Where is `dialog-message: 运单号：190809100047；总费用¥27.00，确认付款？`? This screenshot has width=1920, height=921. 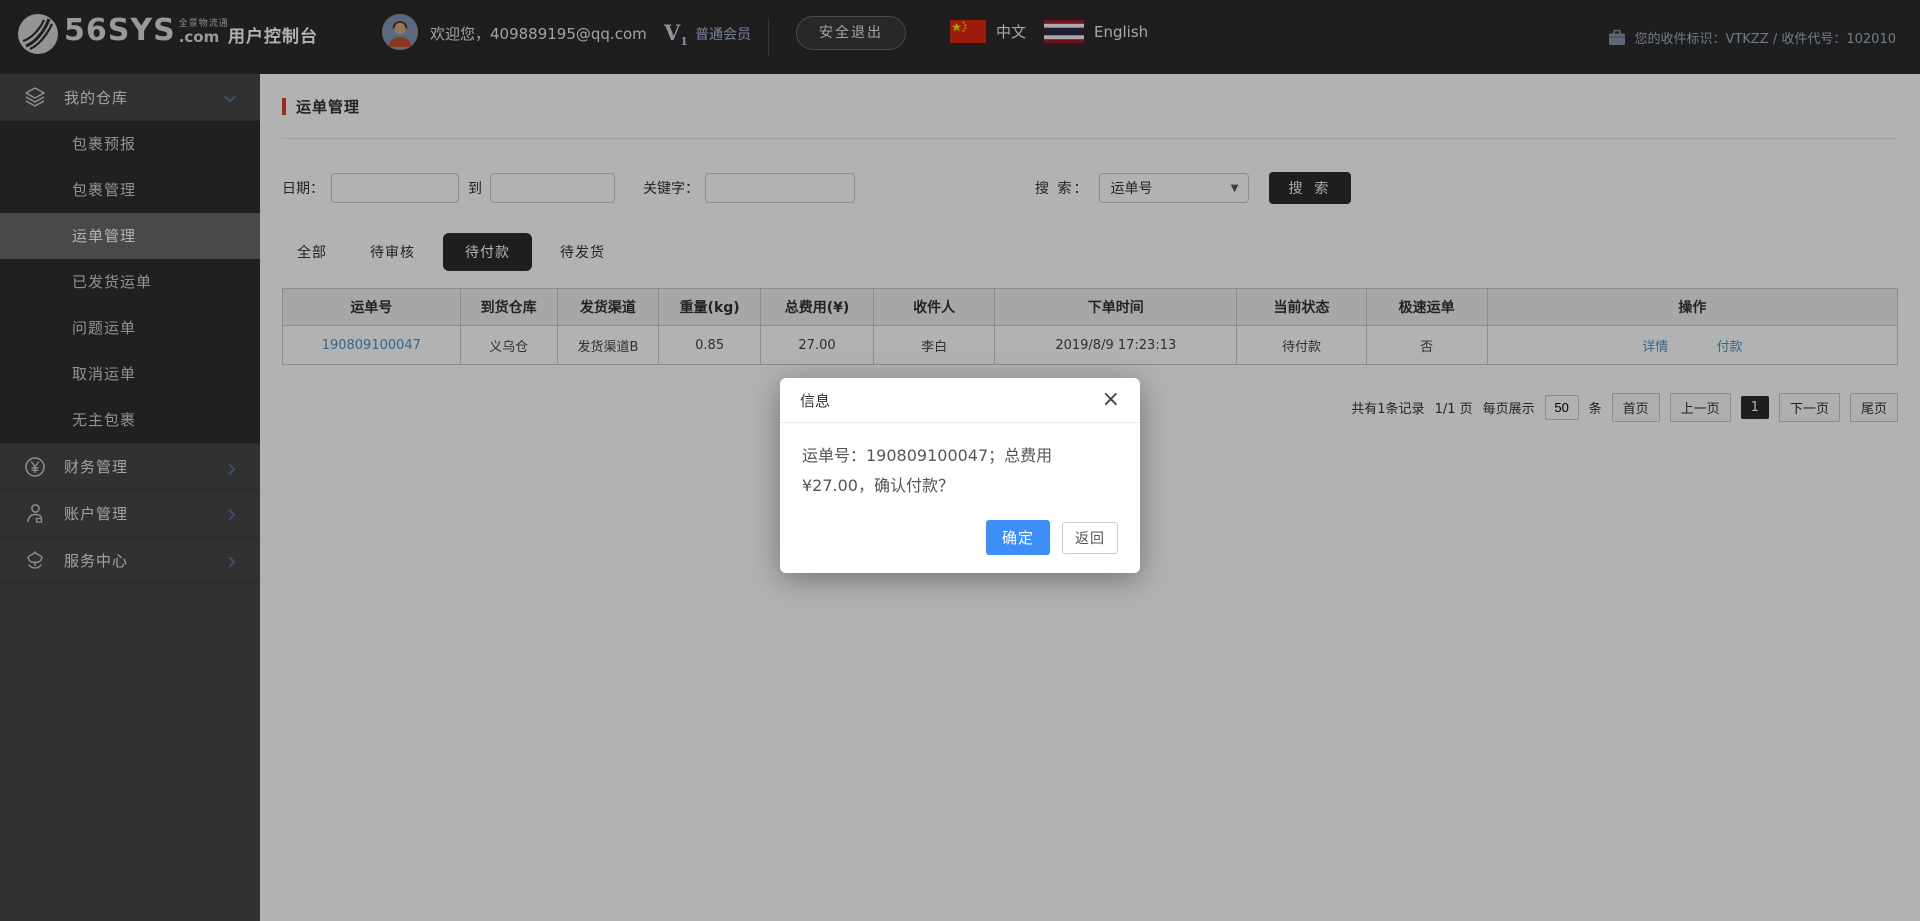
dialog-message: 运单号：190809100047；总费用¥27.00，确认付款？ is located at coordinates (927, 470).